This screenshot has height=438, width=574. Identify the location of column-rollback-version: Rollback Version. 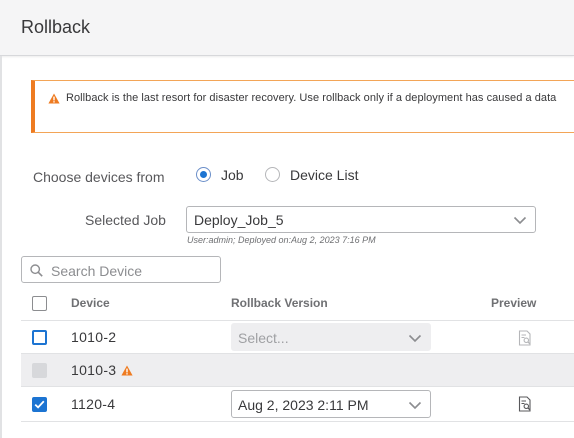
(279, 303).